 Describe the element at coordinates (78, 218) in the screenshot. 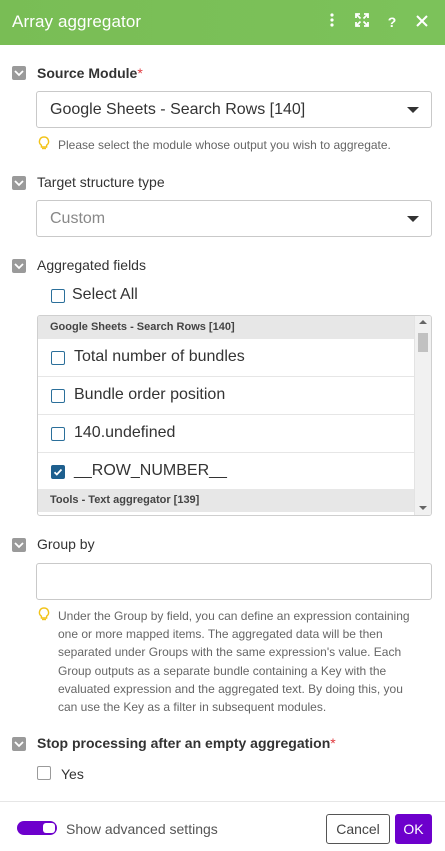

I see `target-structure-value: Custom` at that location.